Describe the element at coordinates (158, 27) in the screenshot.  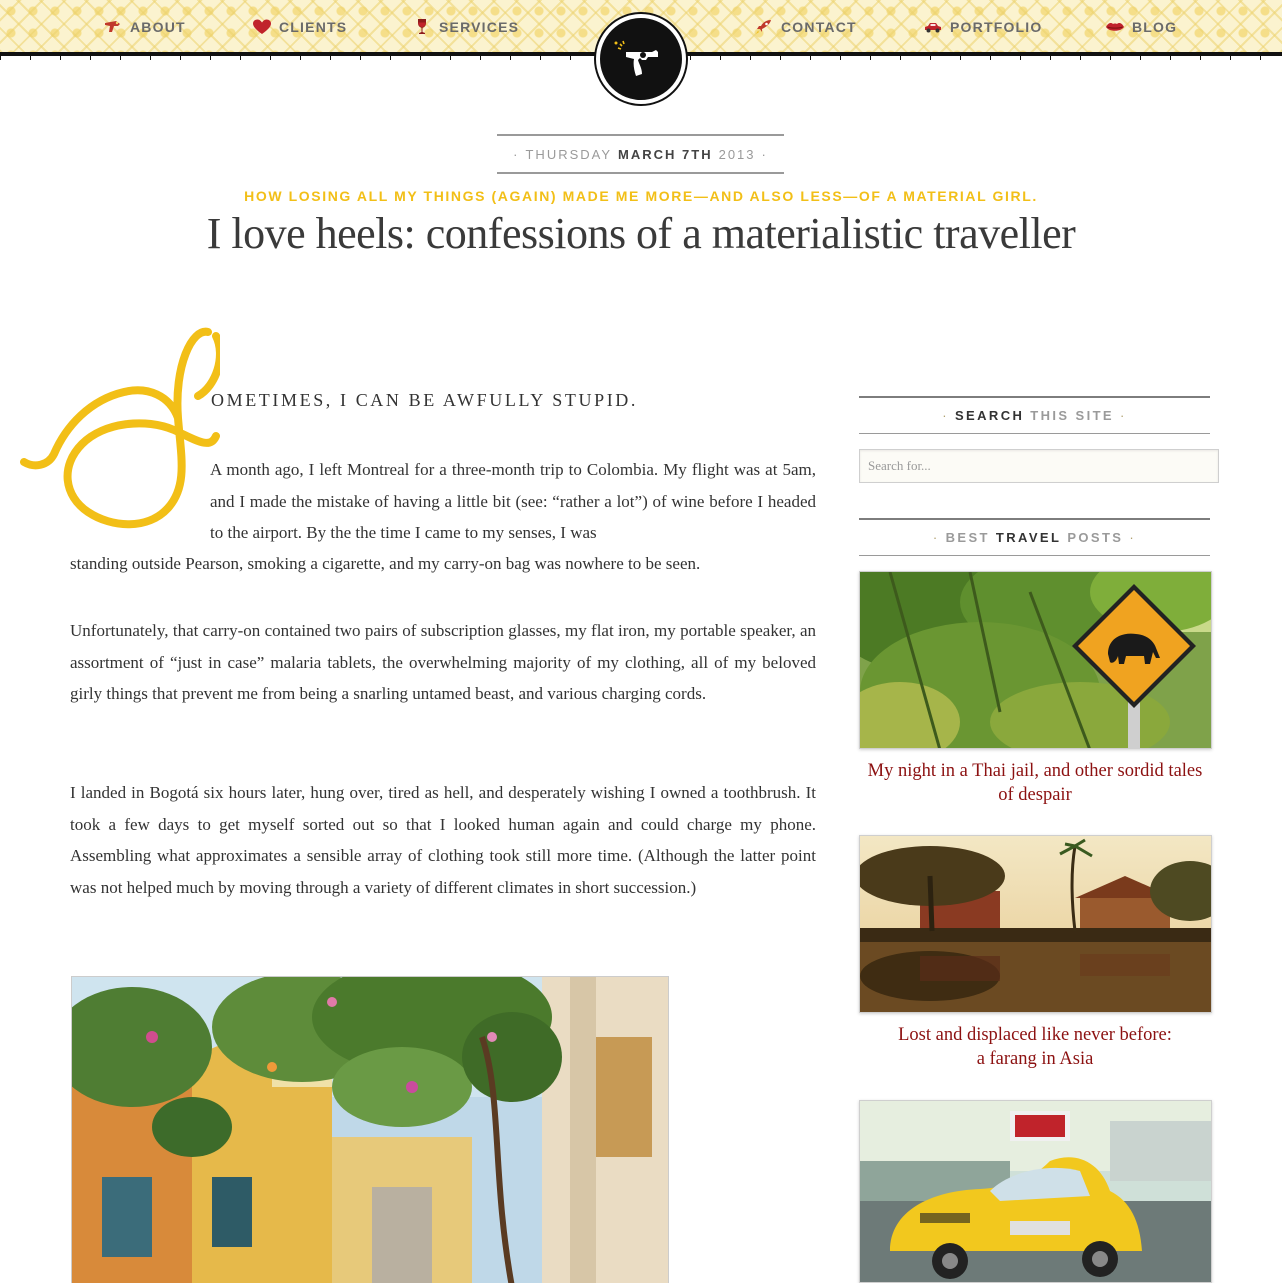
I see `nav-about-label: ABOUT` at that location.